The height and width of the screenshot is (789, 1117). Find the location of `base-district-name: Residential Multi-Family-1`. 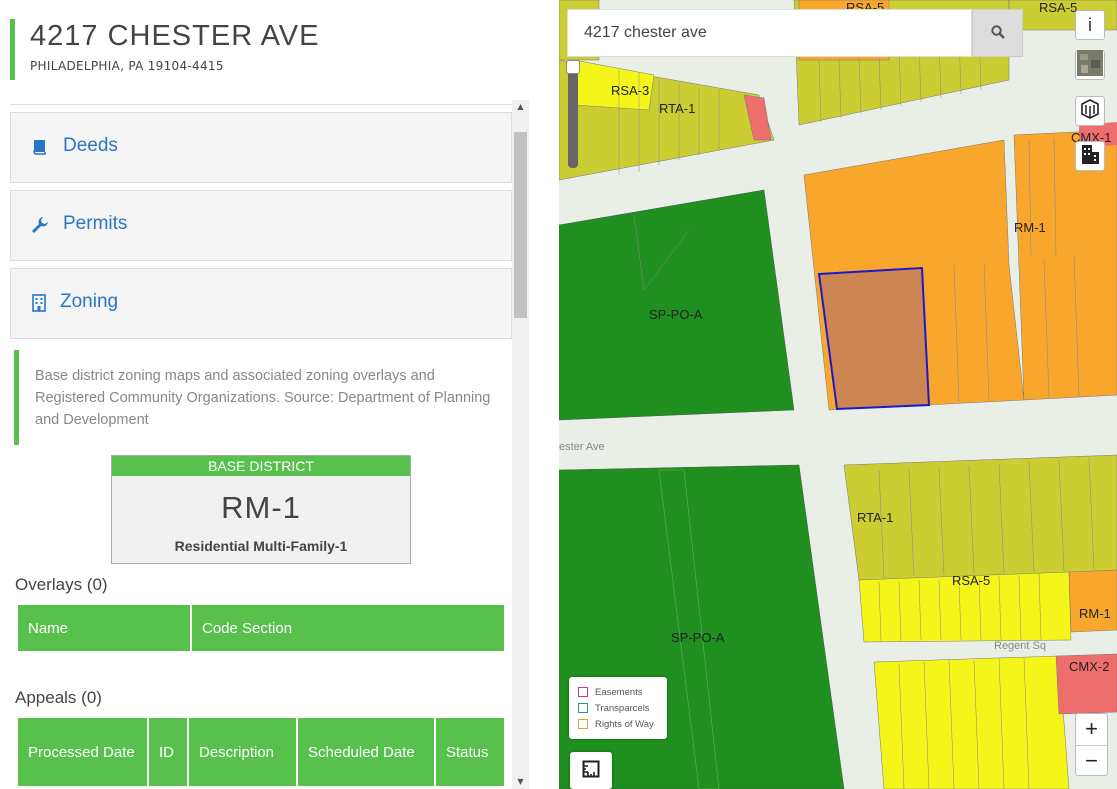

base-district-name: Residential Multi-Family-1 is located at coordinates (261, 546).